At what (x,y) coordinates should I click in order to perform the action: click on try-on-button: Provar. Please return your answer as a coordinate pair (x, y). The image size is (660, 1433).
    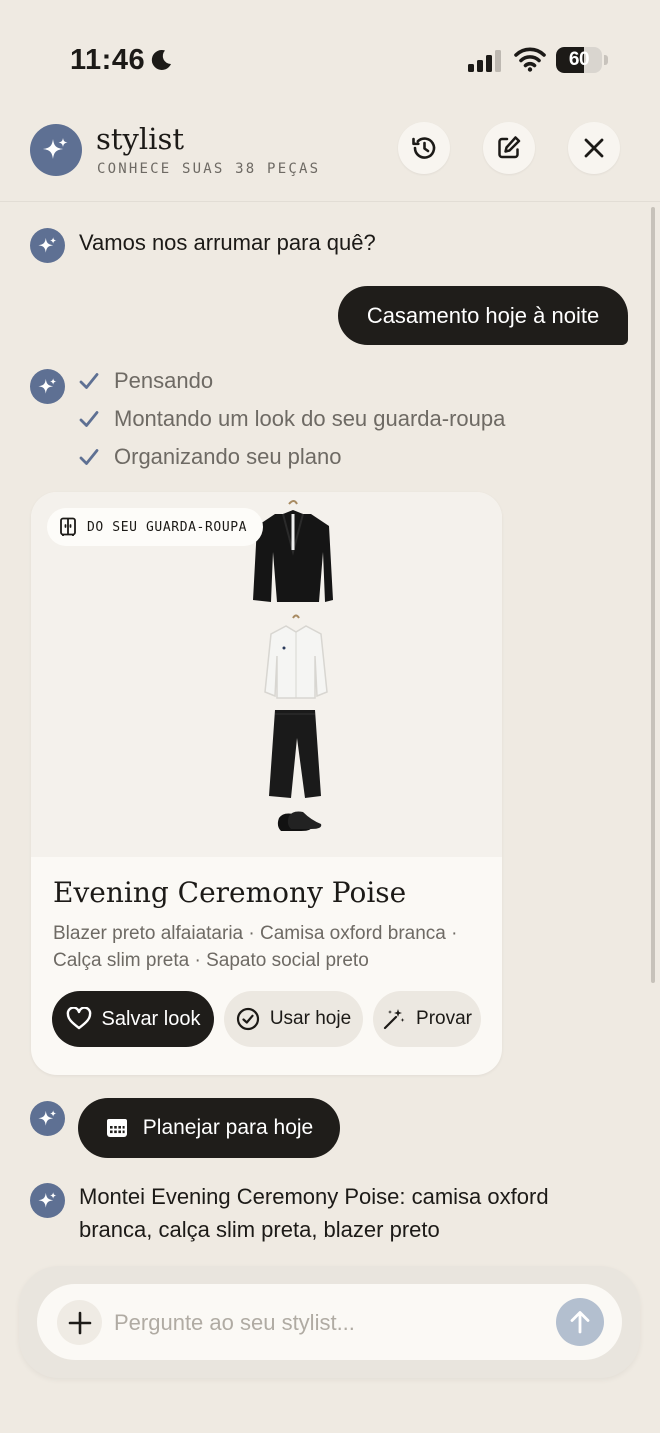
    Looking at the image, I should click on (427, 1019).